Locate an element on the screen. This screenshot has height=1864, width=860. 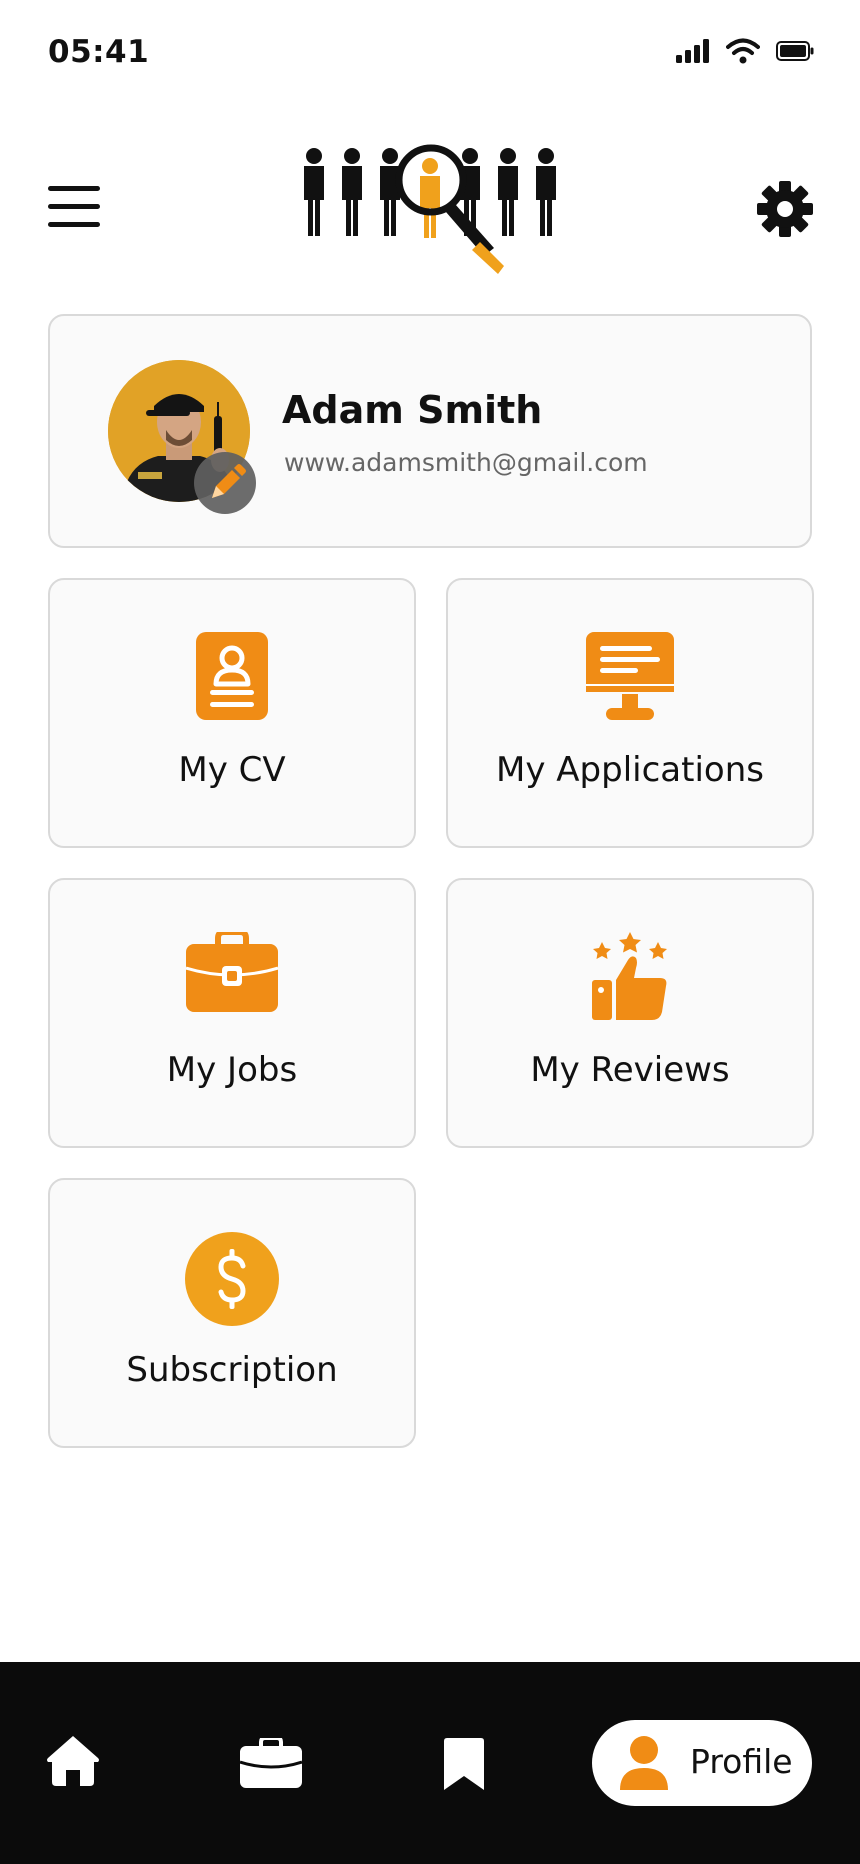
tile-label: My Reviews is located at coordinates (630, 1070).